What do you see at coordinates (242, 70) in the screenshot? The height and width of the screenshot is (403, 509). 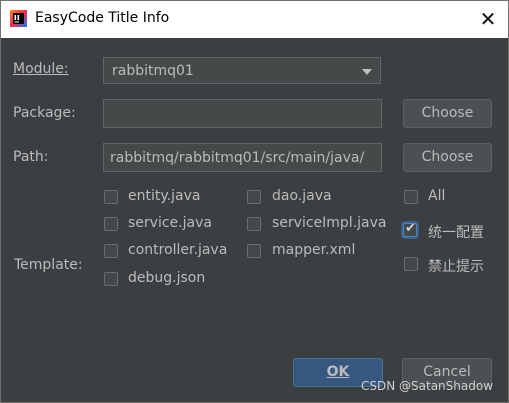 I see `module-combobox: rabbitmq01` at bounding box center [242, 70].